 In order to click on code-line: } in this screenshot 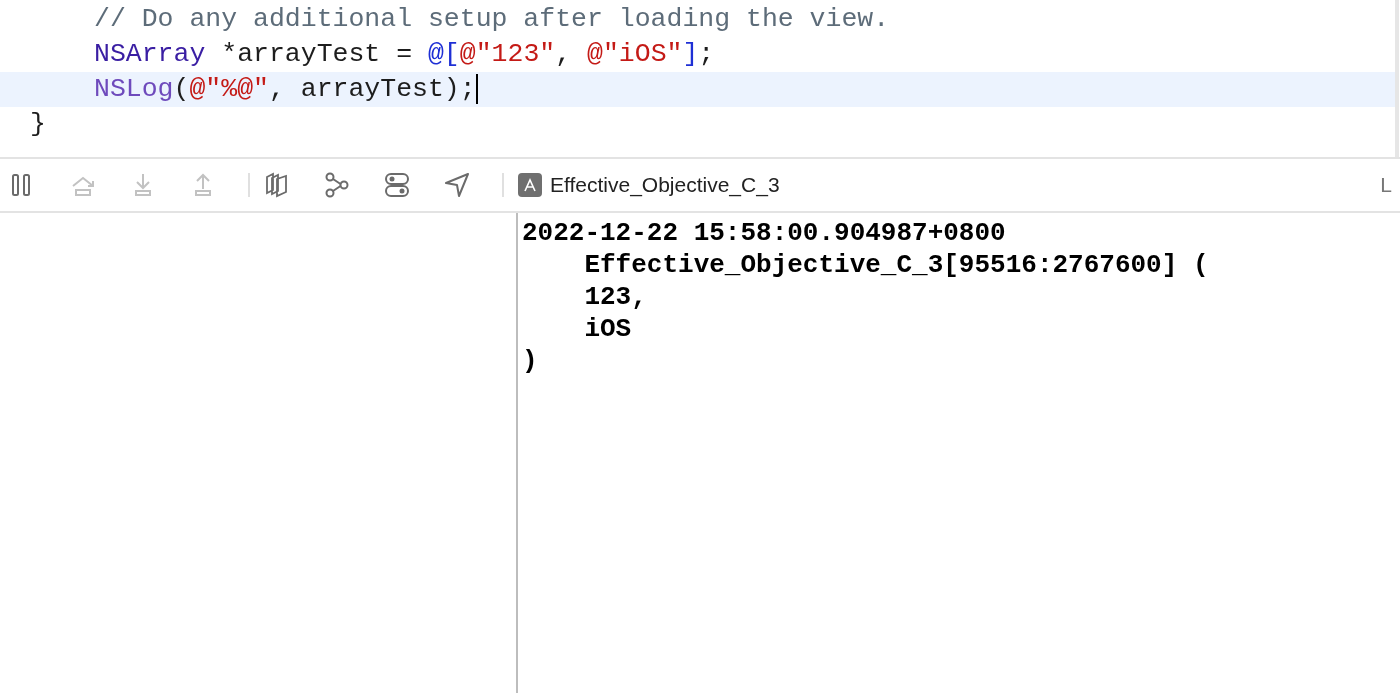, I will do `click(38, 124)`.